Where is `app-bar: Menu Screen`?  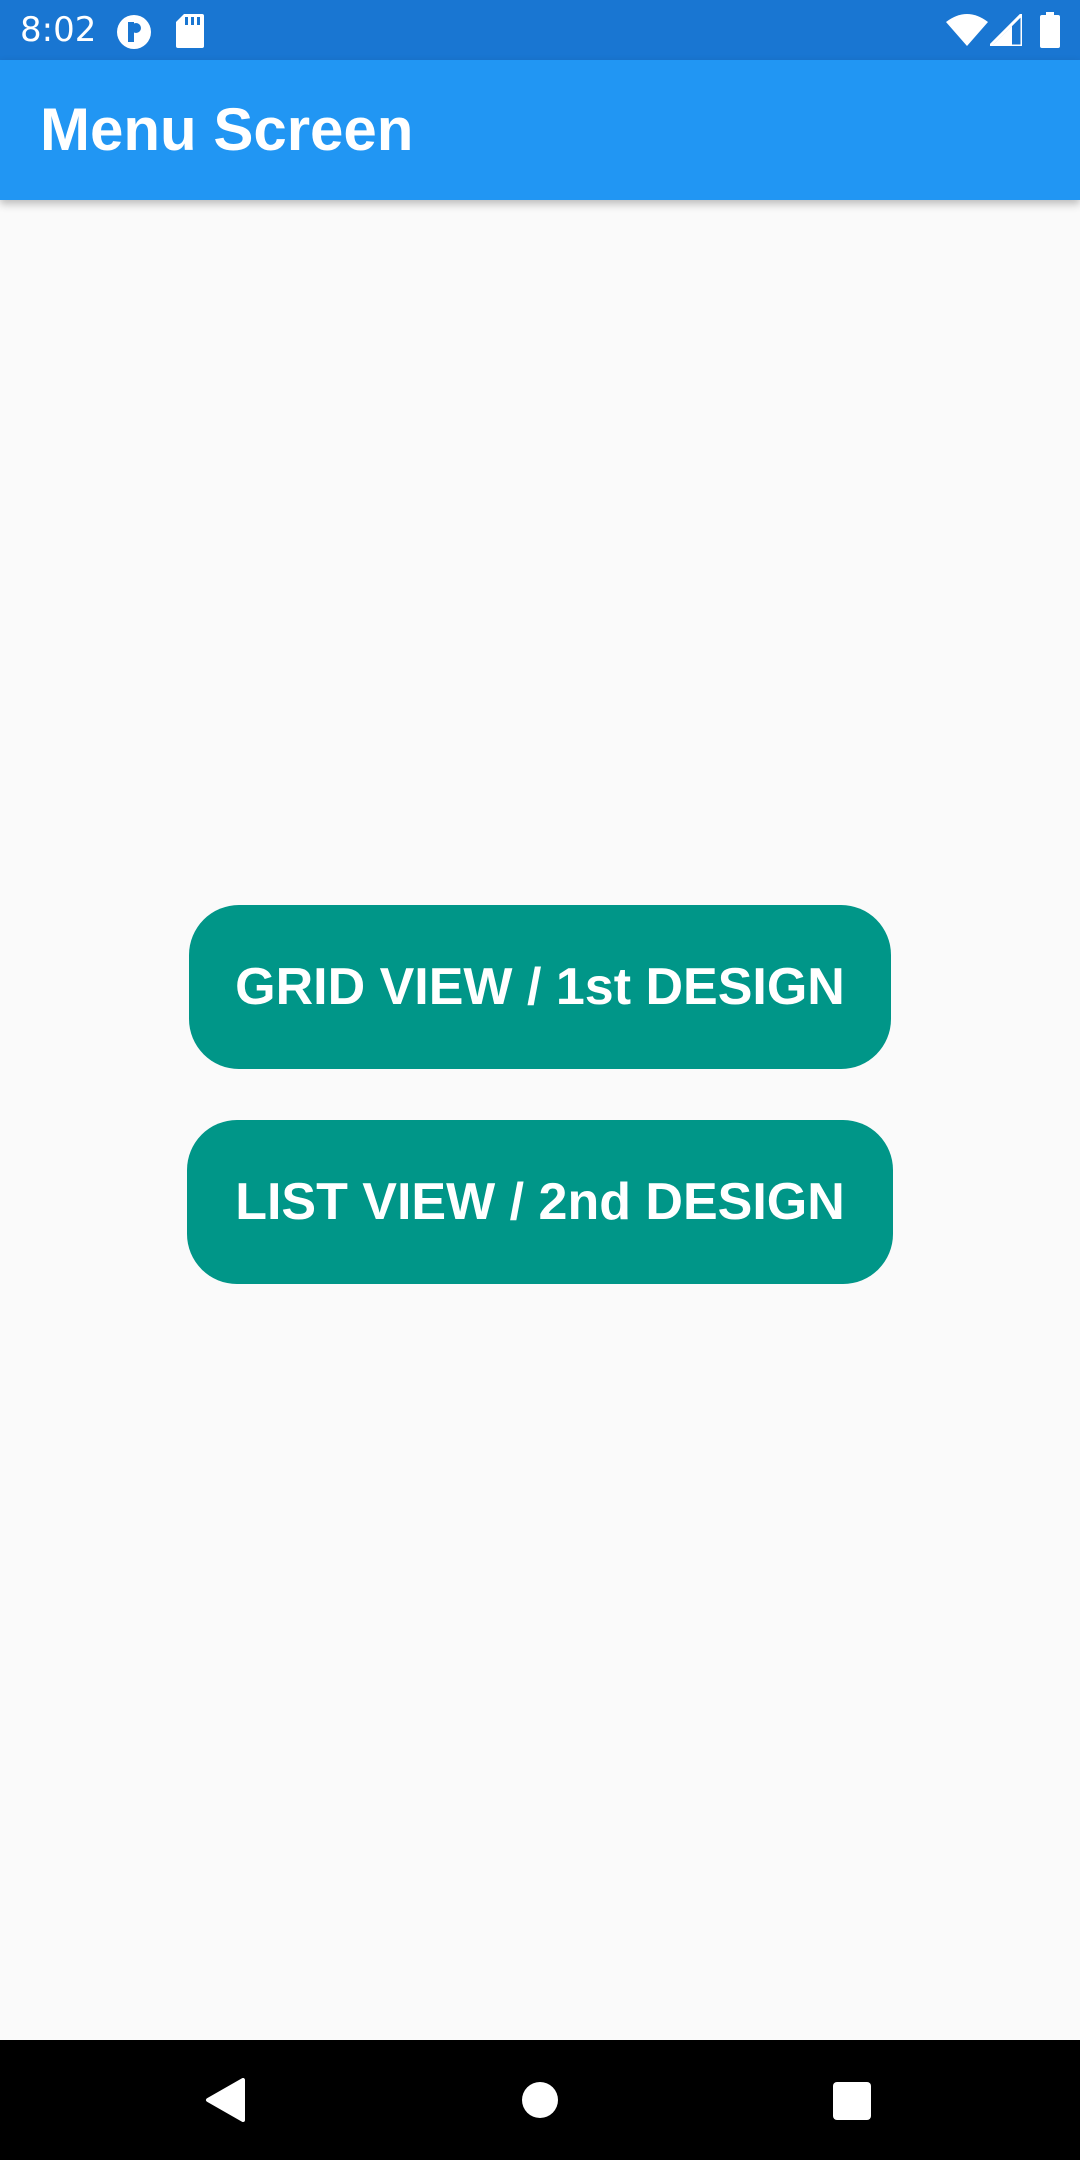
app-bar: Menu Screen is located at coordinates (540, 130).